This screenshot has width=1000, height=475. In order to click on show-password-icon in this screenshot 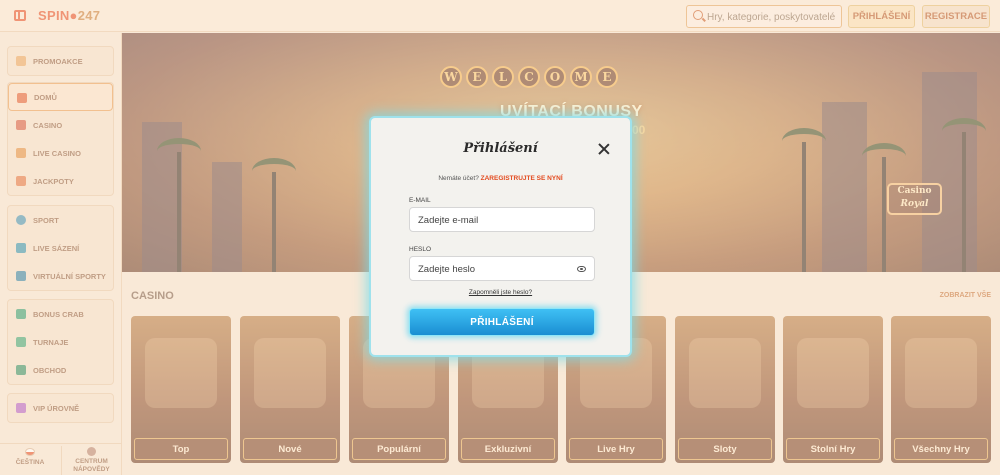, I will do `click(581, 269)`.